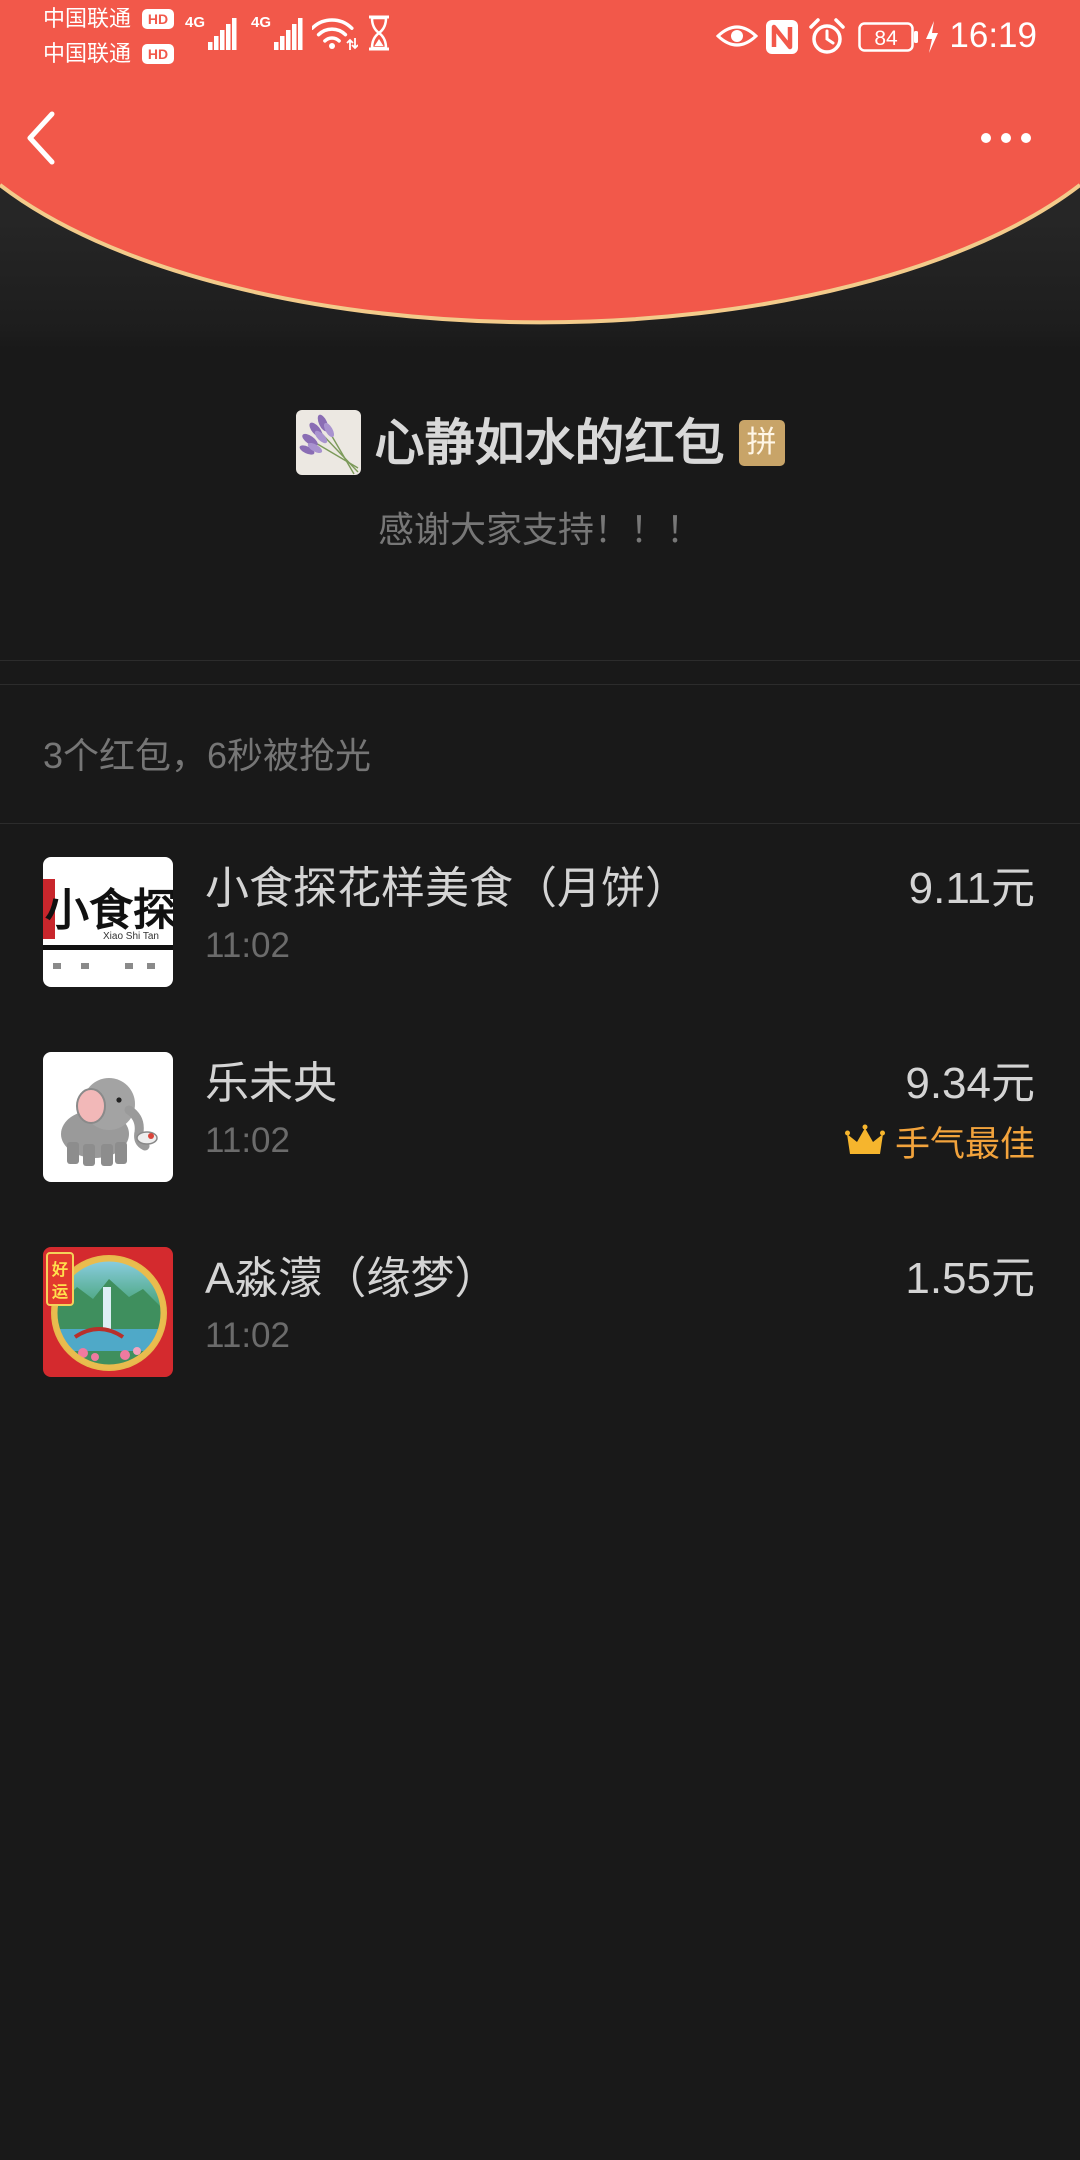 This screenshot has width=1080, height=2160. I want to click on recipient-name: A淼濛（缘梦）, so click(352, 1278).